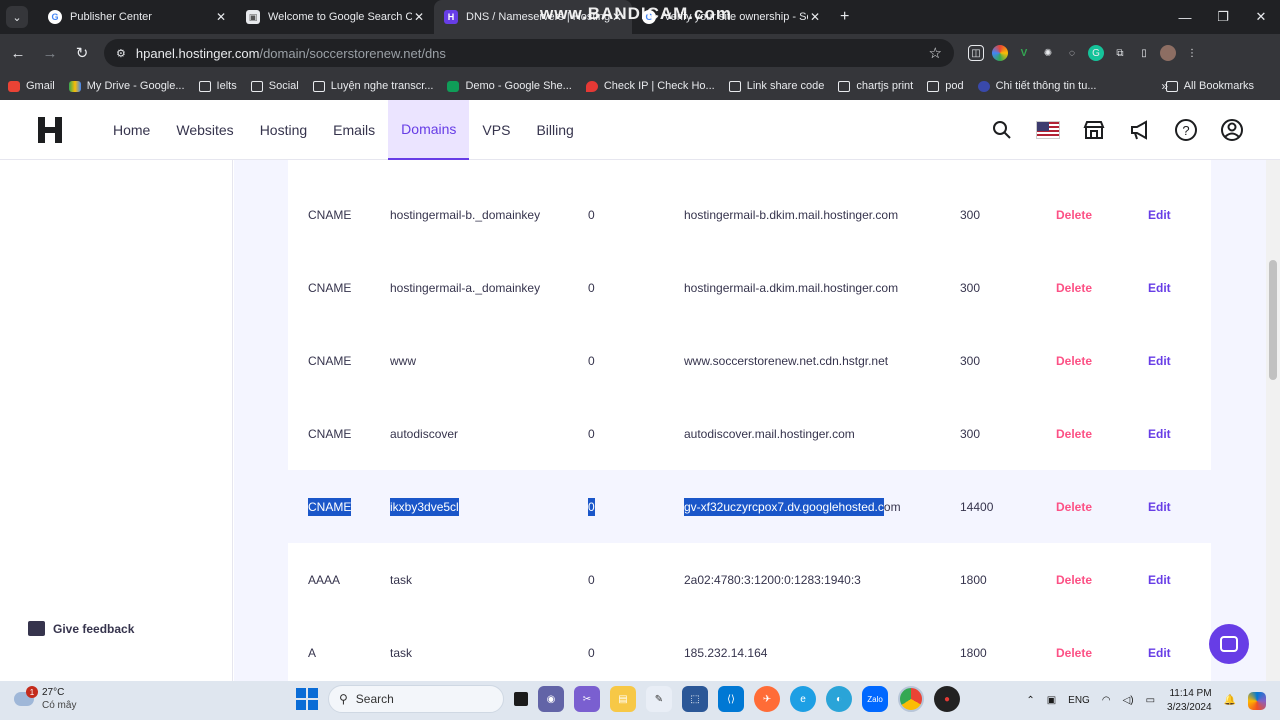 The image size is (1280, 720). I want to click on extension-icon, so click(1000, 53).